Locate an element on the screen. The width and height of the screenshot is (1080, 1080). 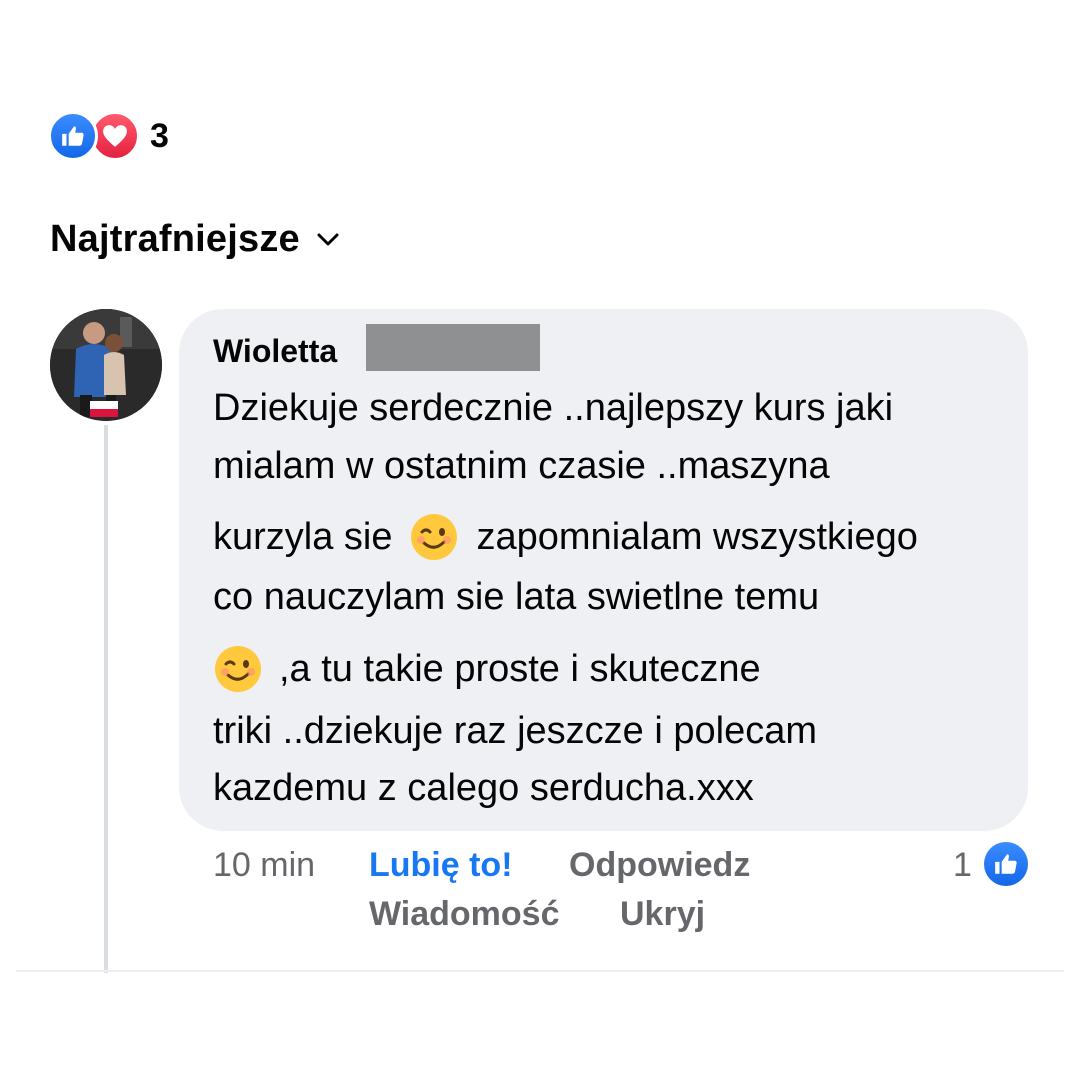
reaction-count: 3 is located at coordinates (159, 135).